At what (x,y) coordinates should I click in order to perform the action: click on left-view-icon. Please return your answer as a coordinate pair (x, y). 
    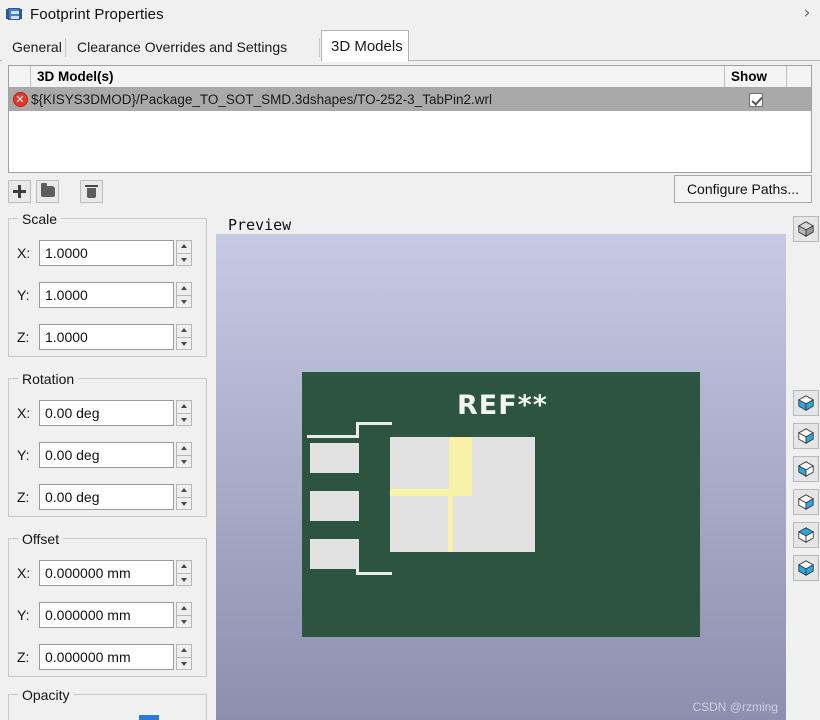
    Looking at the image, I should click on (806, 469).